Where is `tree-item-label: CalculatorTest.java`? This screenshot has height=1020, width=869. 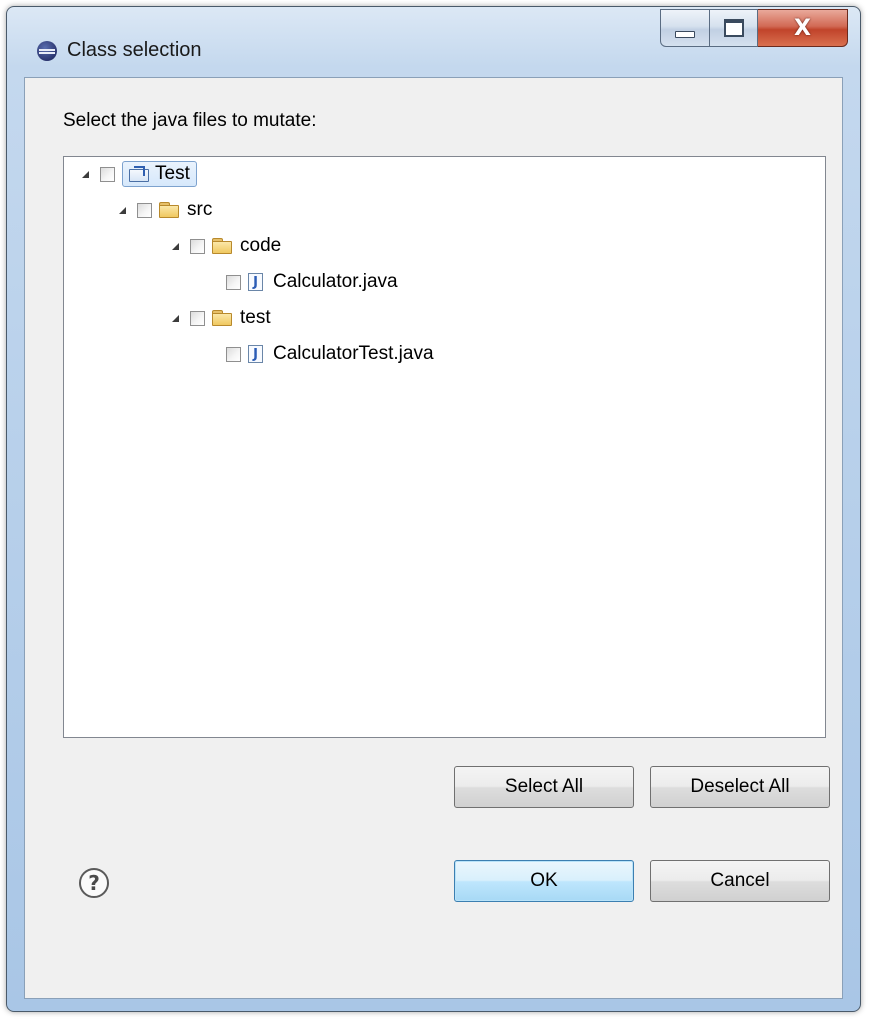
tree-item-label: CalculatorTest.java is located at coordinates (353, 353).